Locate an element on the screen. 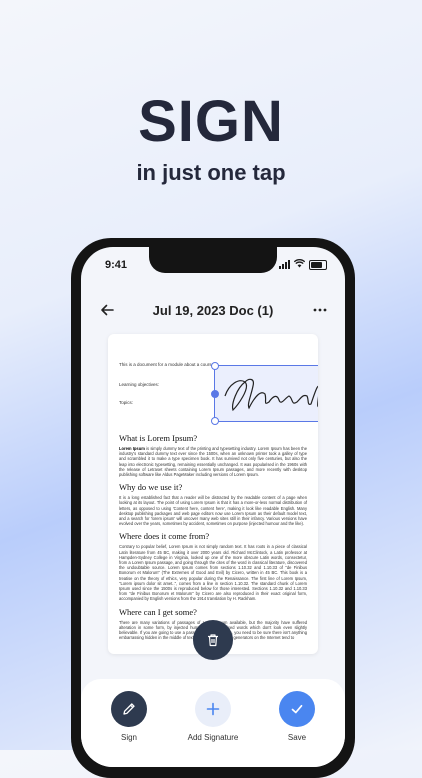  battery-icon is located at coordinates (318, 264).